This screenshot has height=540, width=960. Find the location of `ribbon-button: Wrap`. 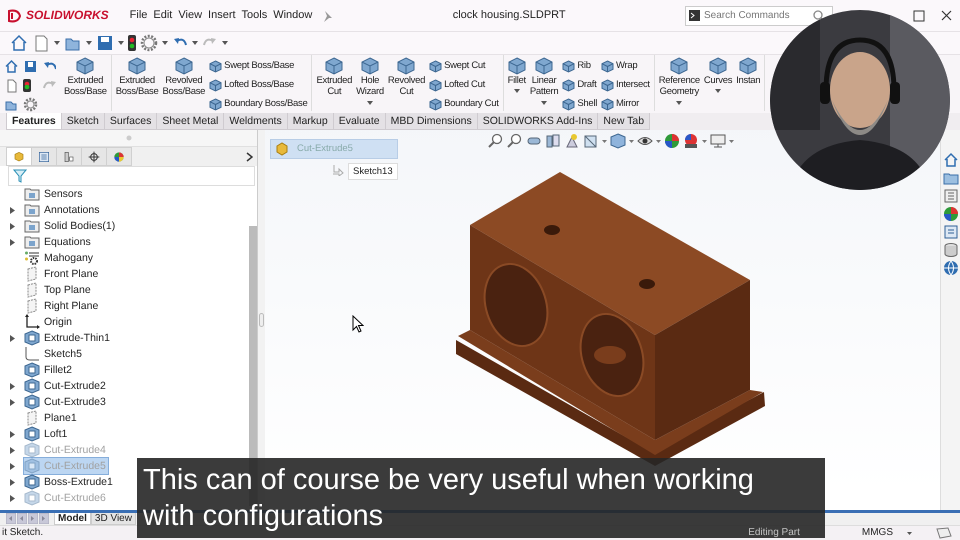

ribbon-button: Wrap is located at coordinates (625, 66).